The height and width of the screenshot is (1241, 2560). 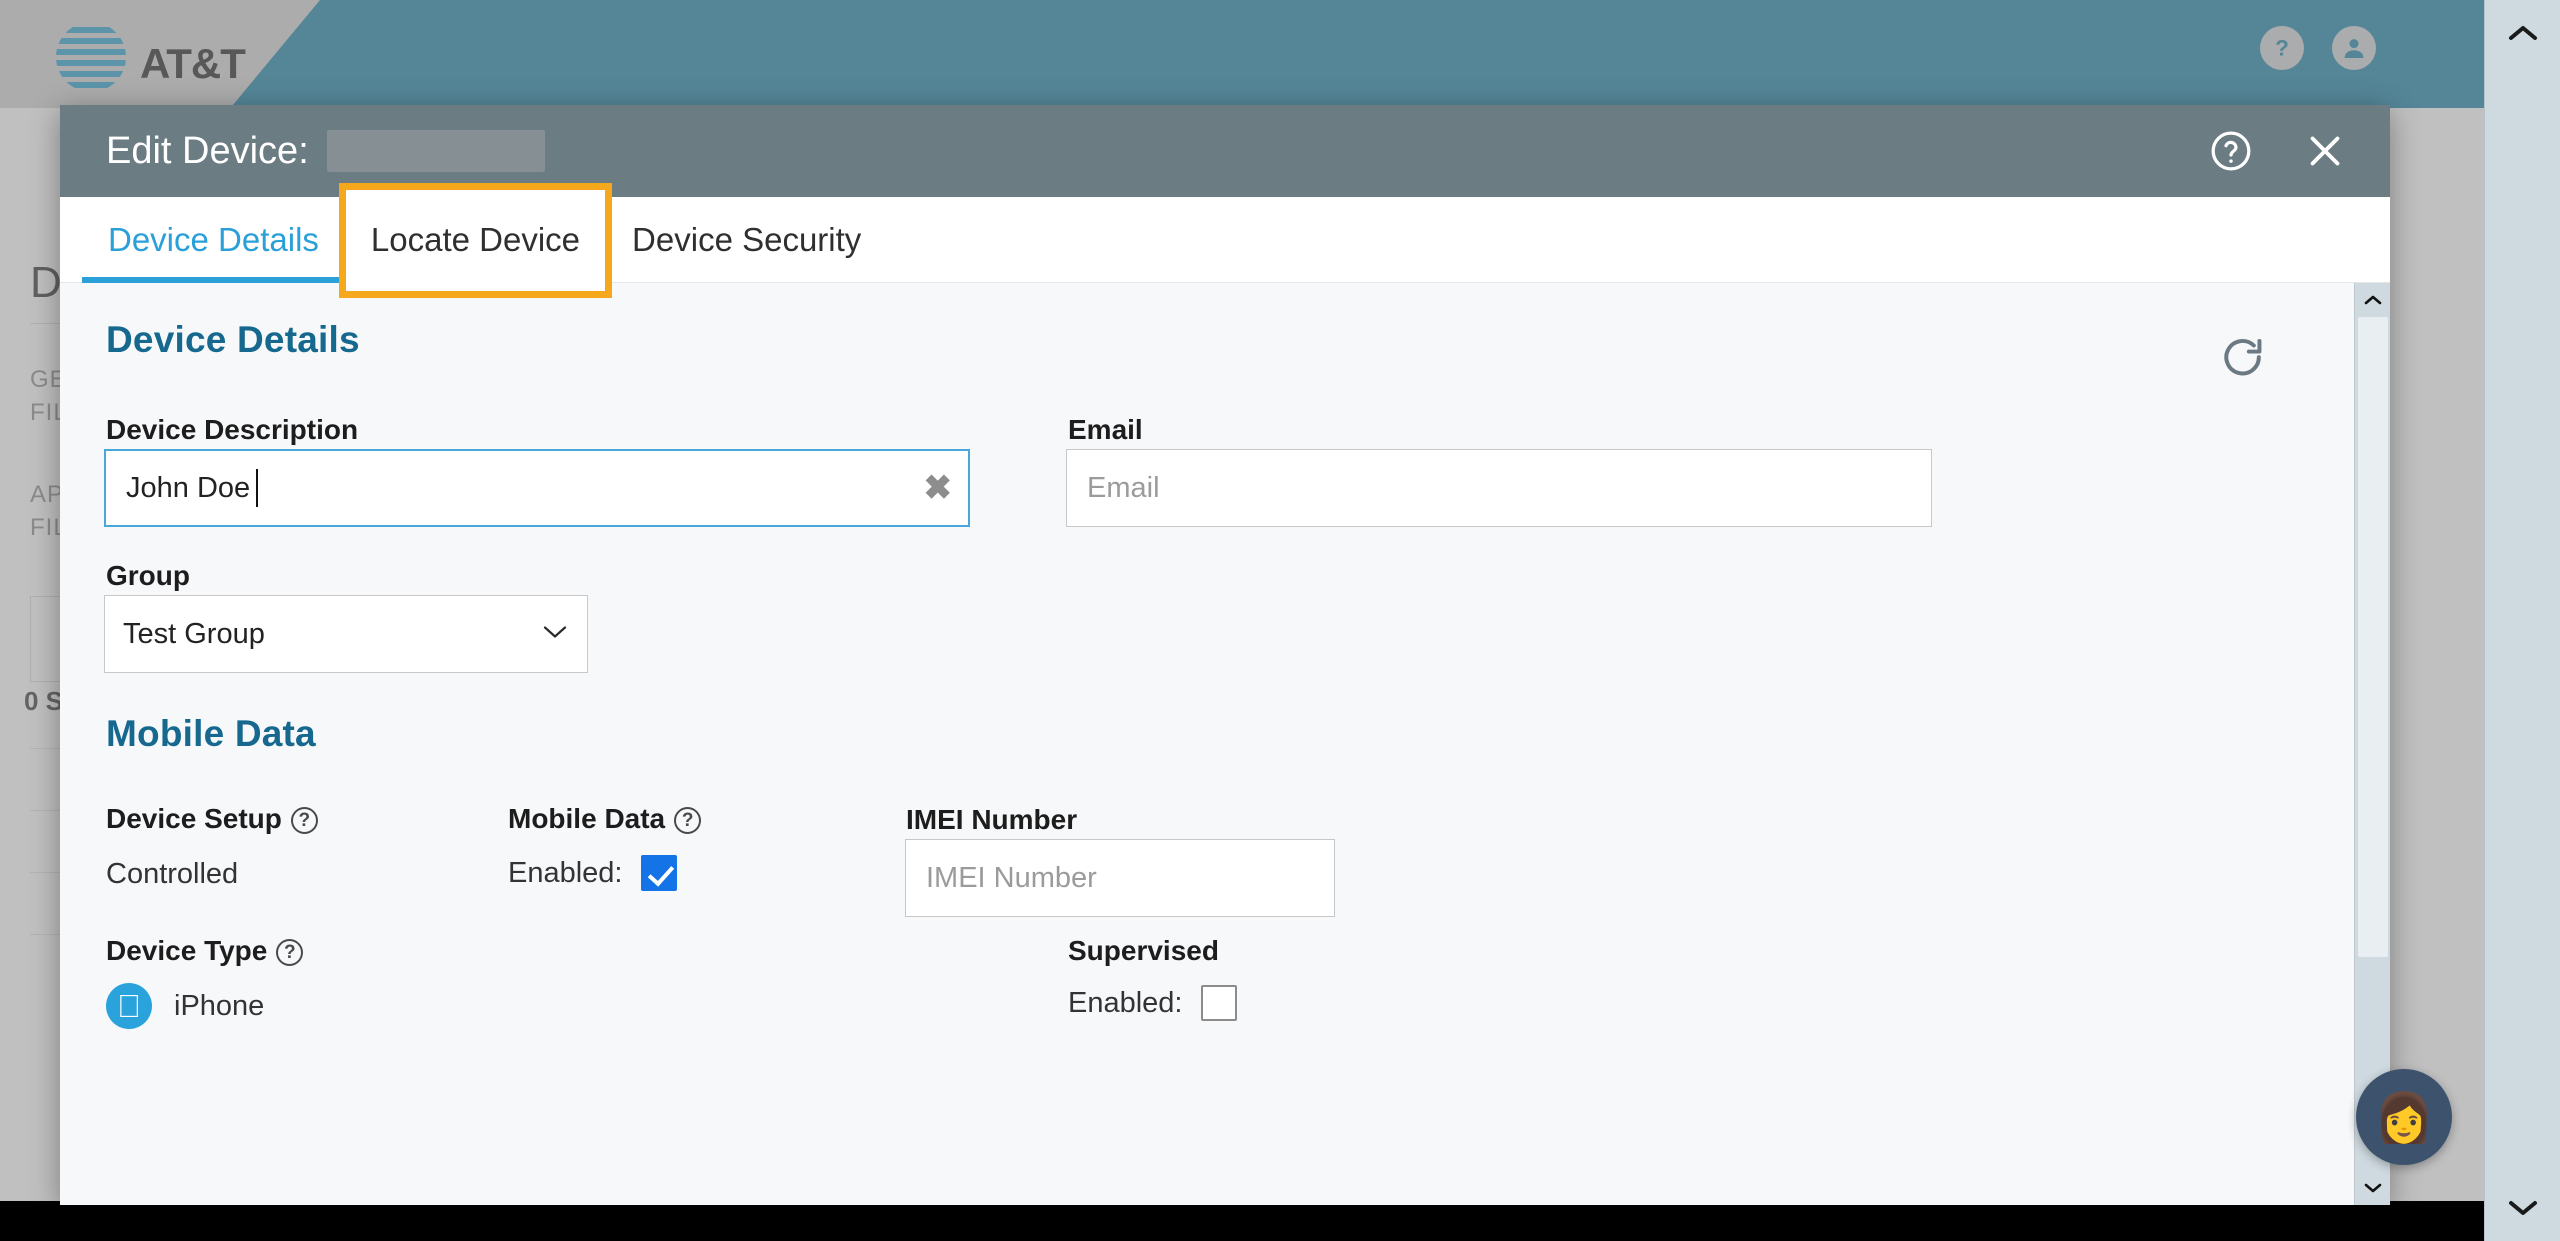 I want to click on label-device-setup-wrap: Device Setup?, so click(x=212, y=819).